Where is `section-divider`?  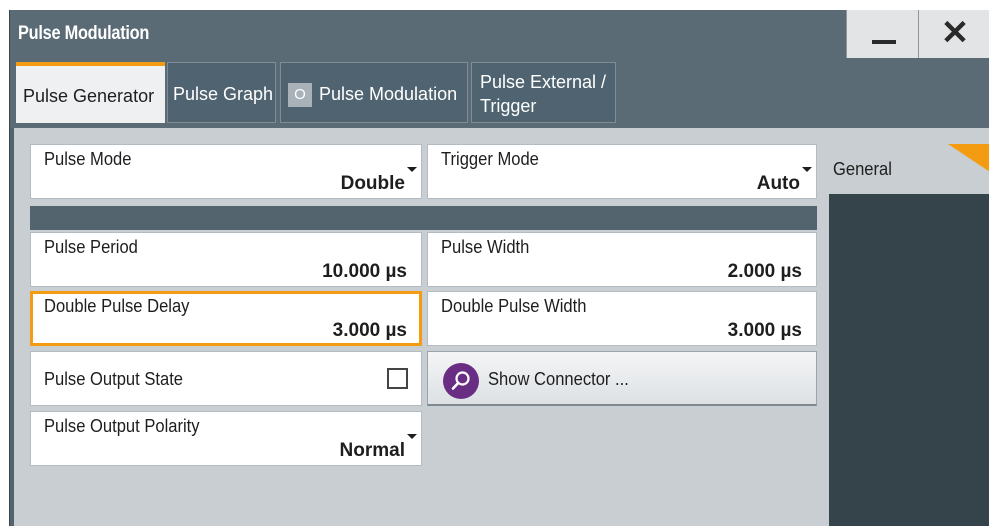 section-divider is located at coordinates (423, 218).